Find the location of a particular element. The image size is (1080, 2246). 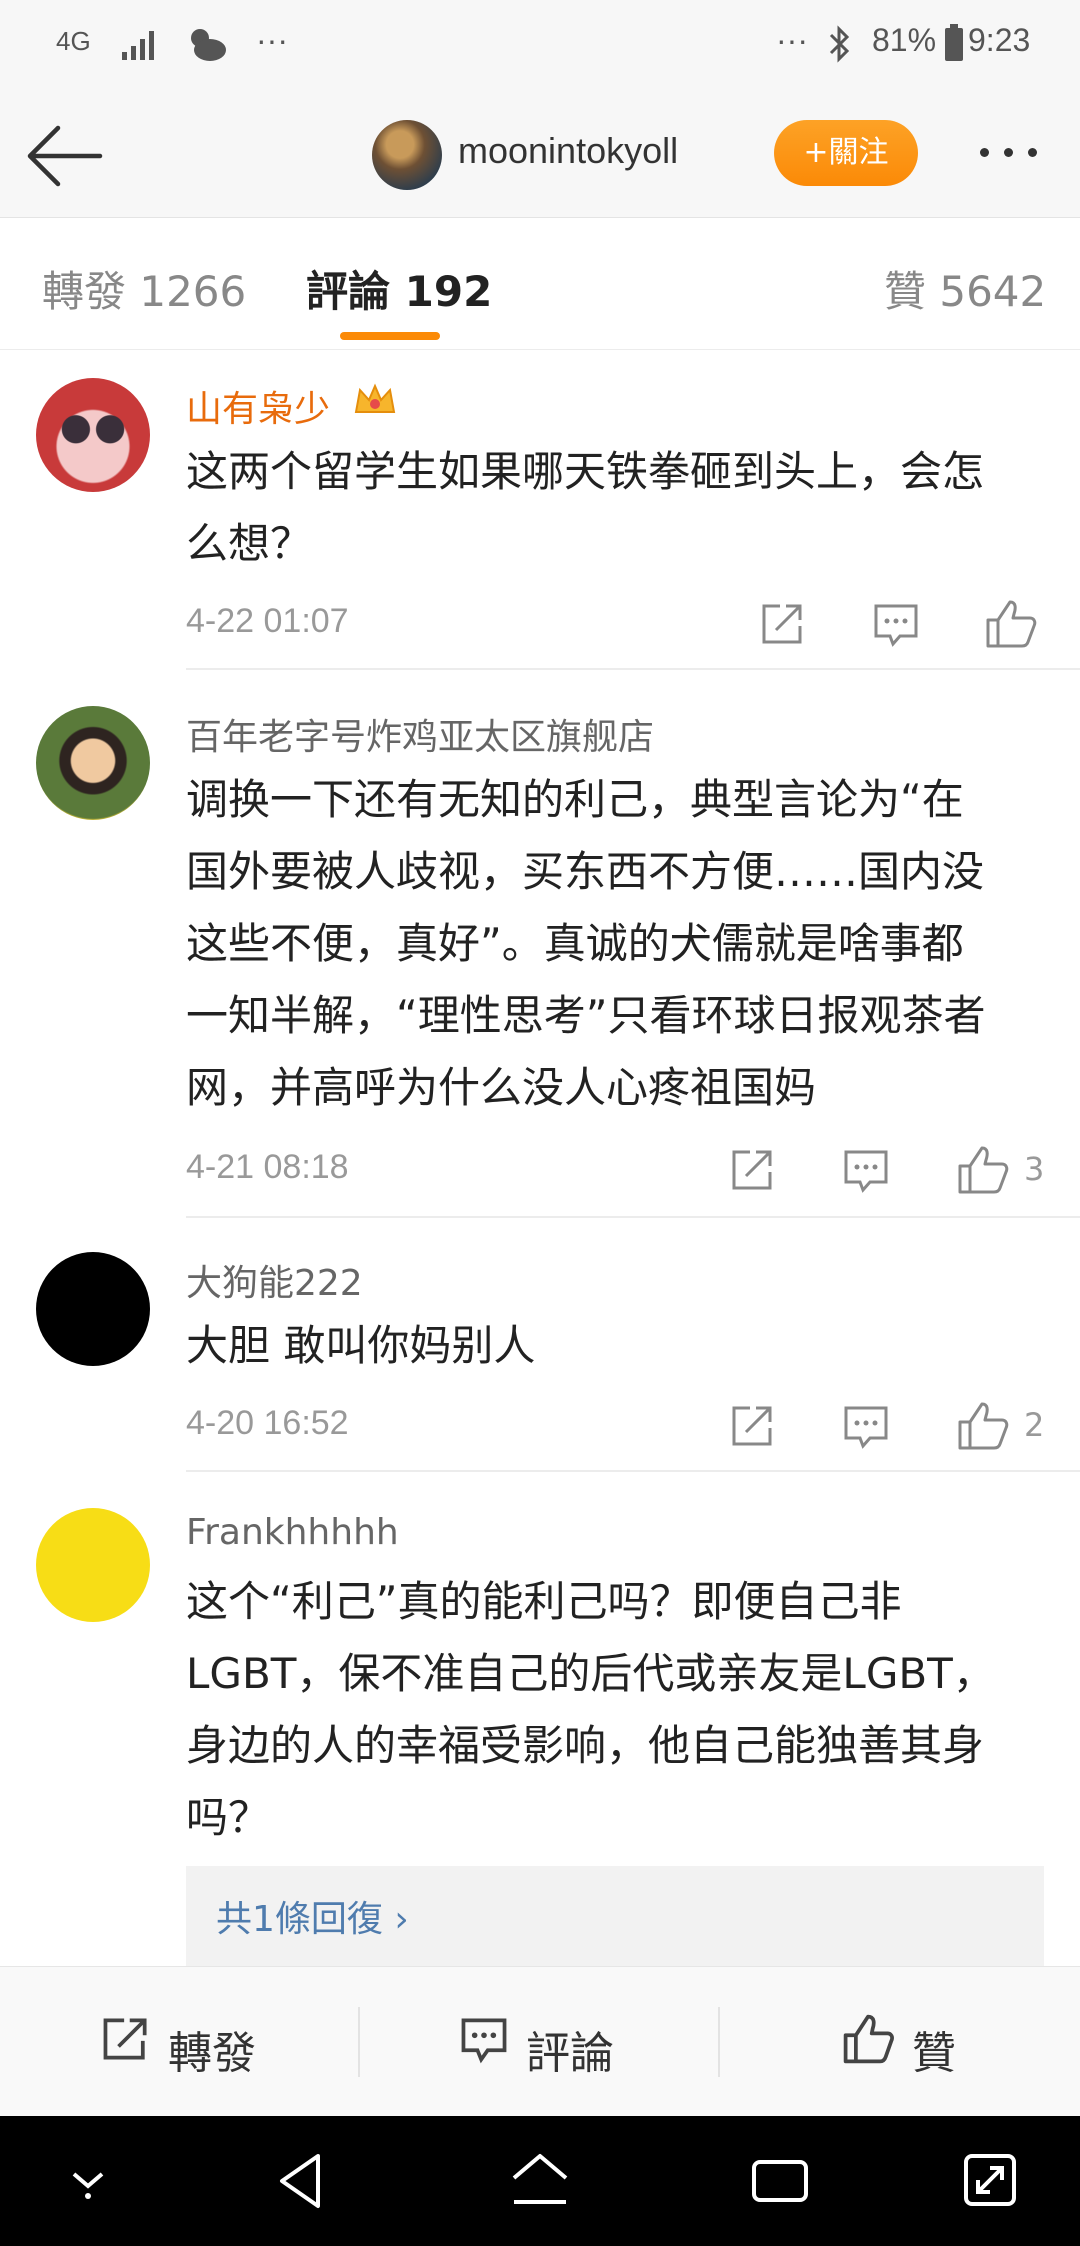

repost-label: 轉發 is located at coordinates (212, 2053).